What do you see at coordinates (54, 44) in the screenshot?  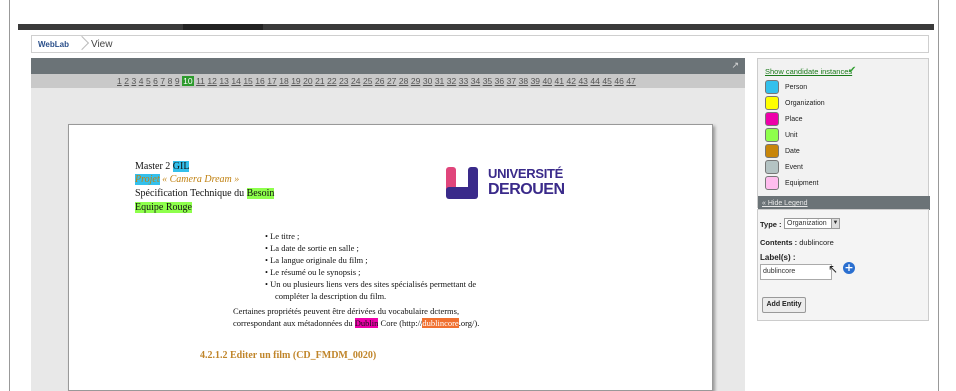 I see `breadcrumb-home-link: WebLab` at bounding box center [54, 44].